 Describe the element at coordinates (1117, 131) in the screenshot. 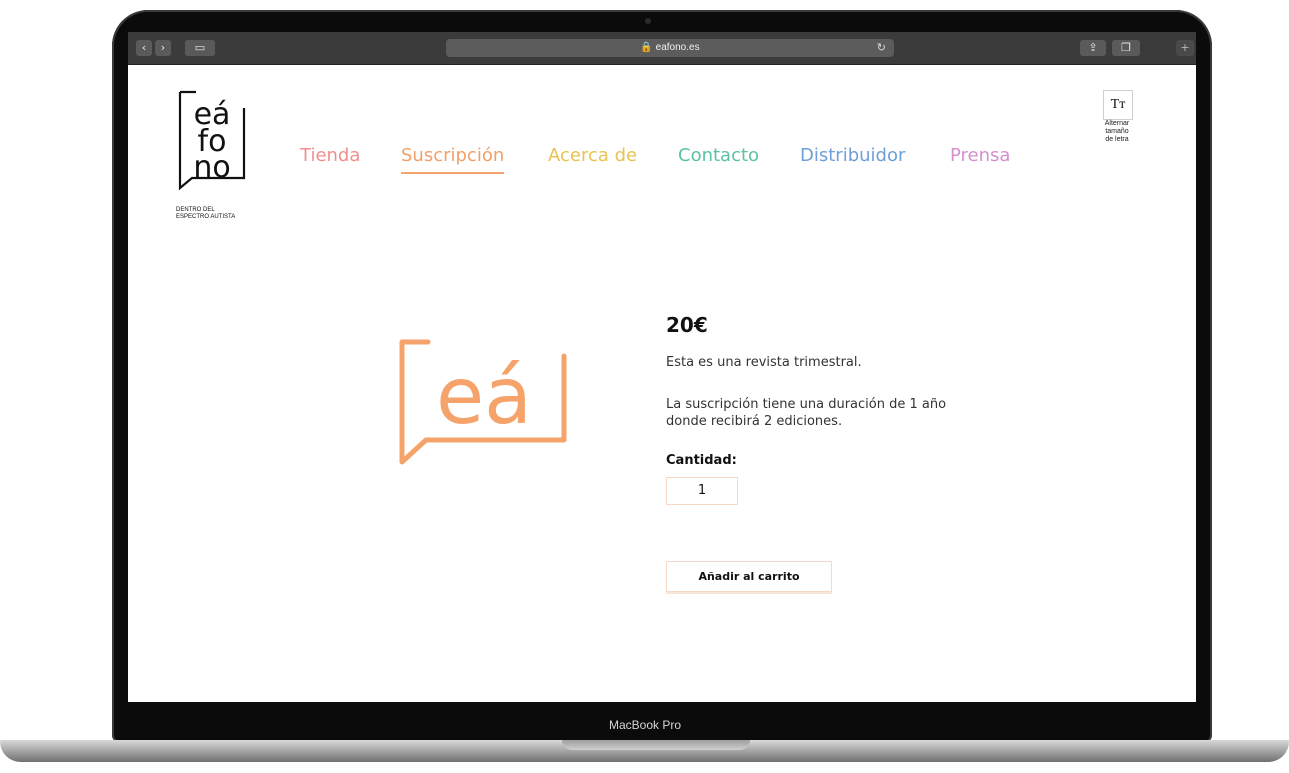

I see `font-size-toggle-label: Alternar tamaño de letra` at that location.